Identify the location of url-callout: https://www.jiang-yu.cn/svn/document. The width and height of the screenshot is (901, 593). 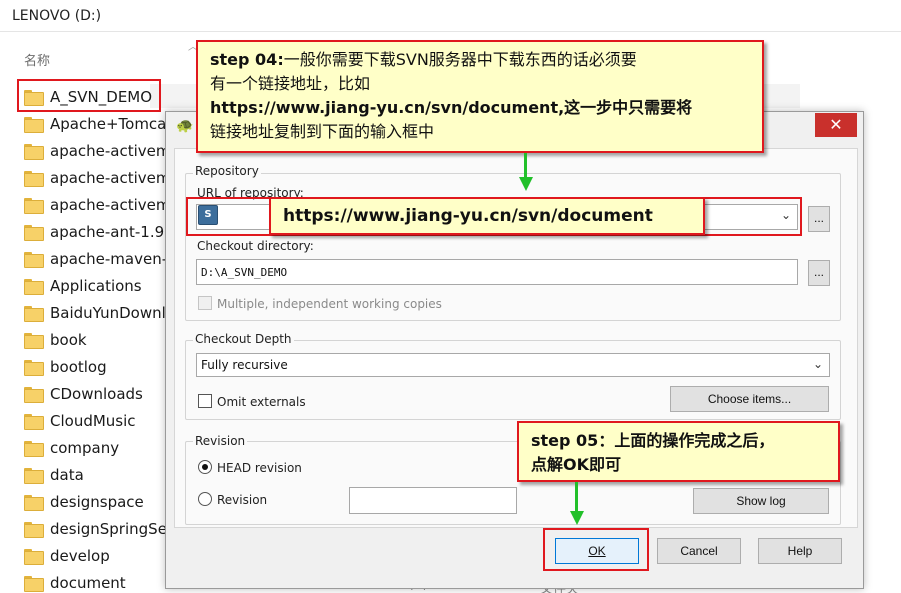
(487, 216).